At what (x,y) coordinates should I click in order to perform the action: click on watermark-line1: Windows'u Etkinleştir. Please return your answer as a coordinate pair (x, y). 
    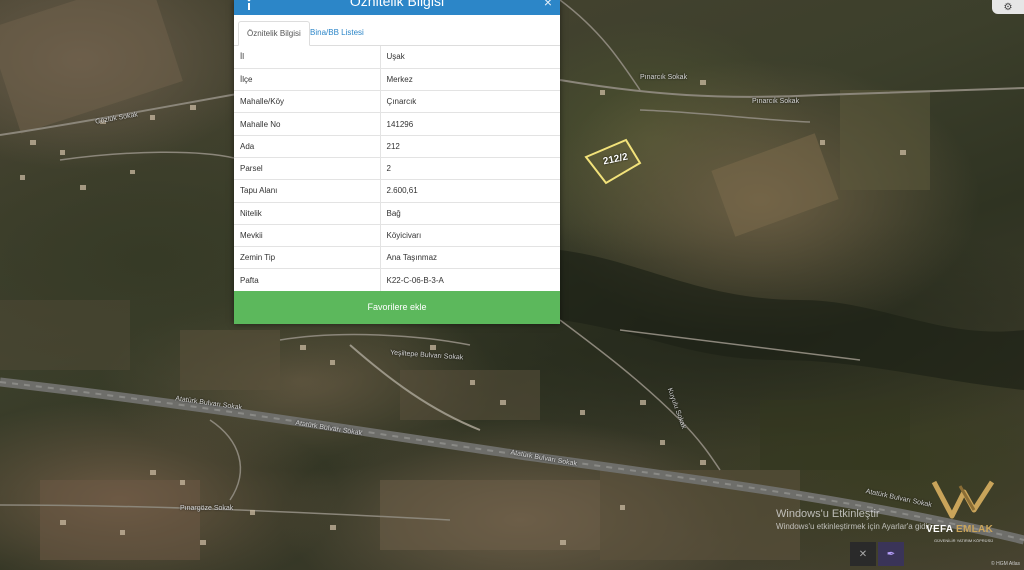
    Looking at the image, I should click on (828, 514).